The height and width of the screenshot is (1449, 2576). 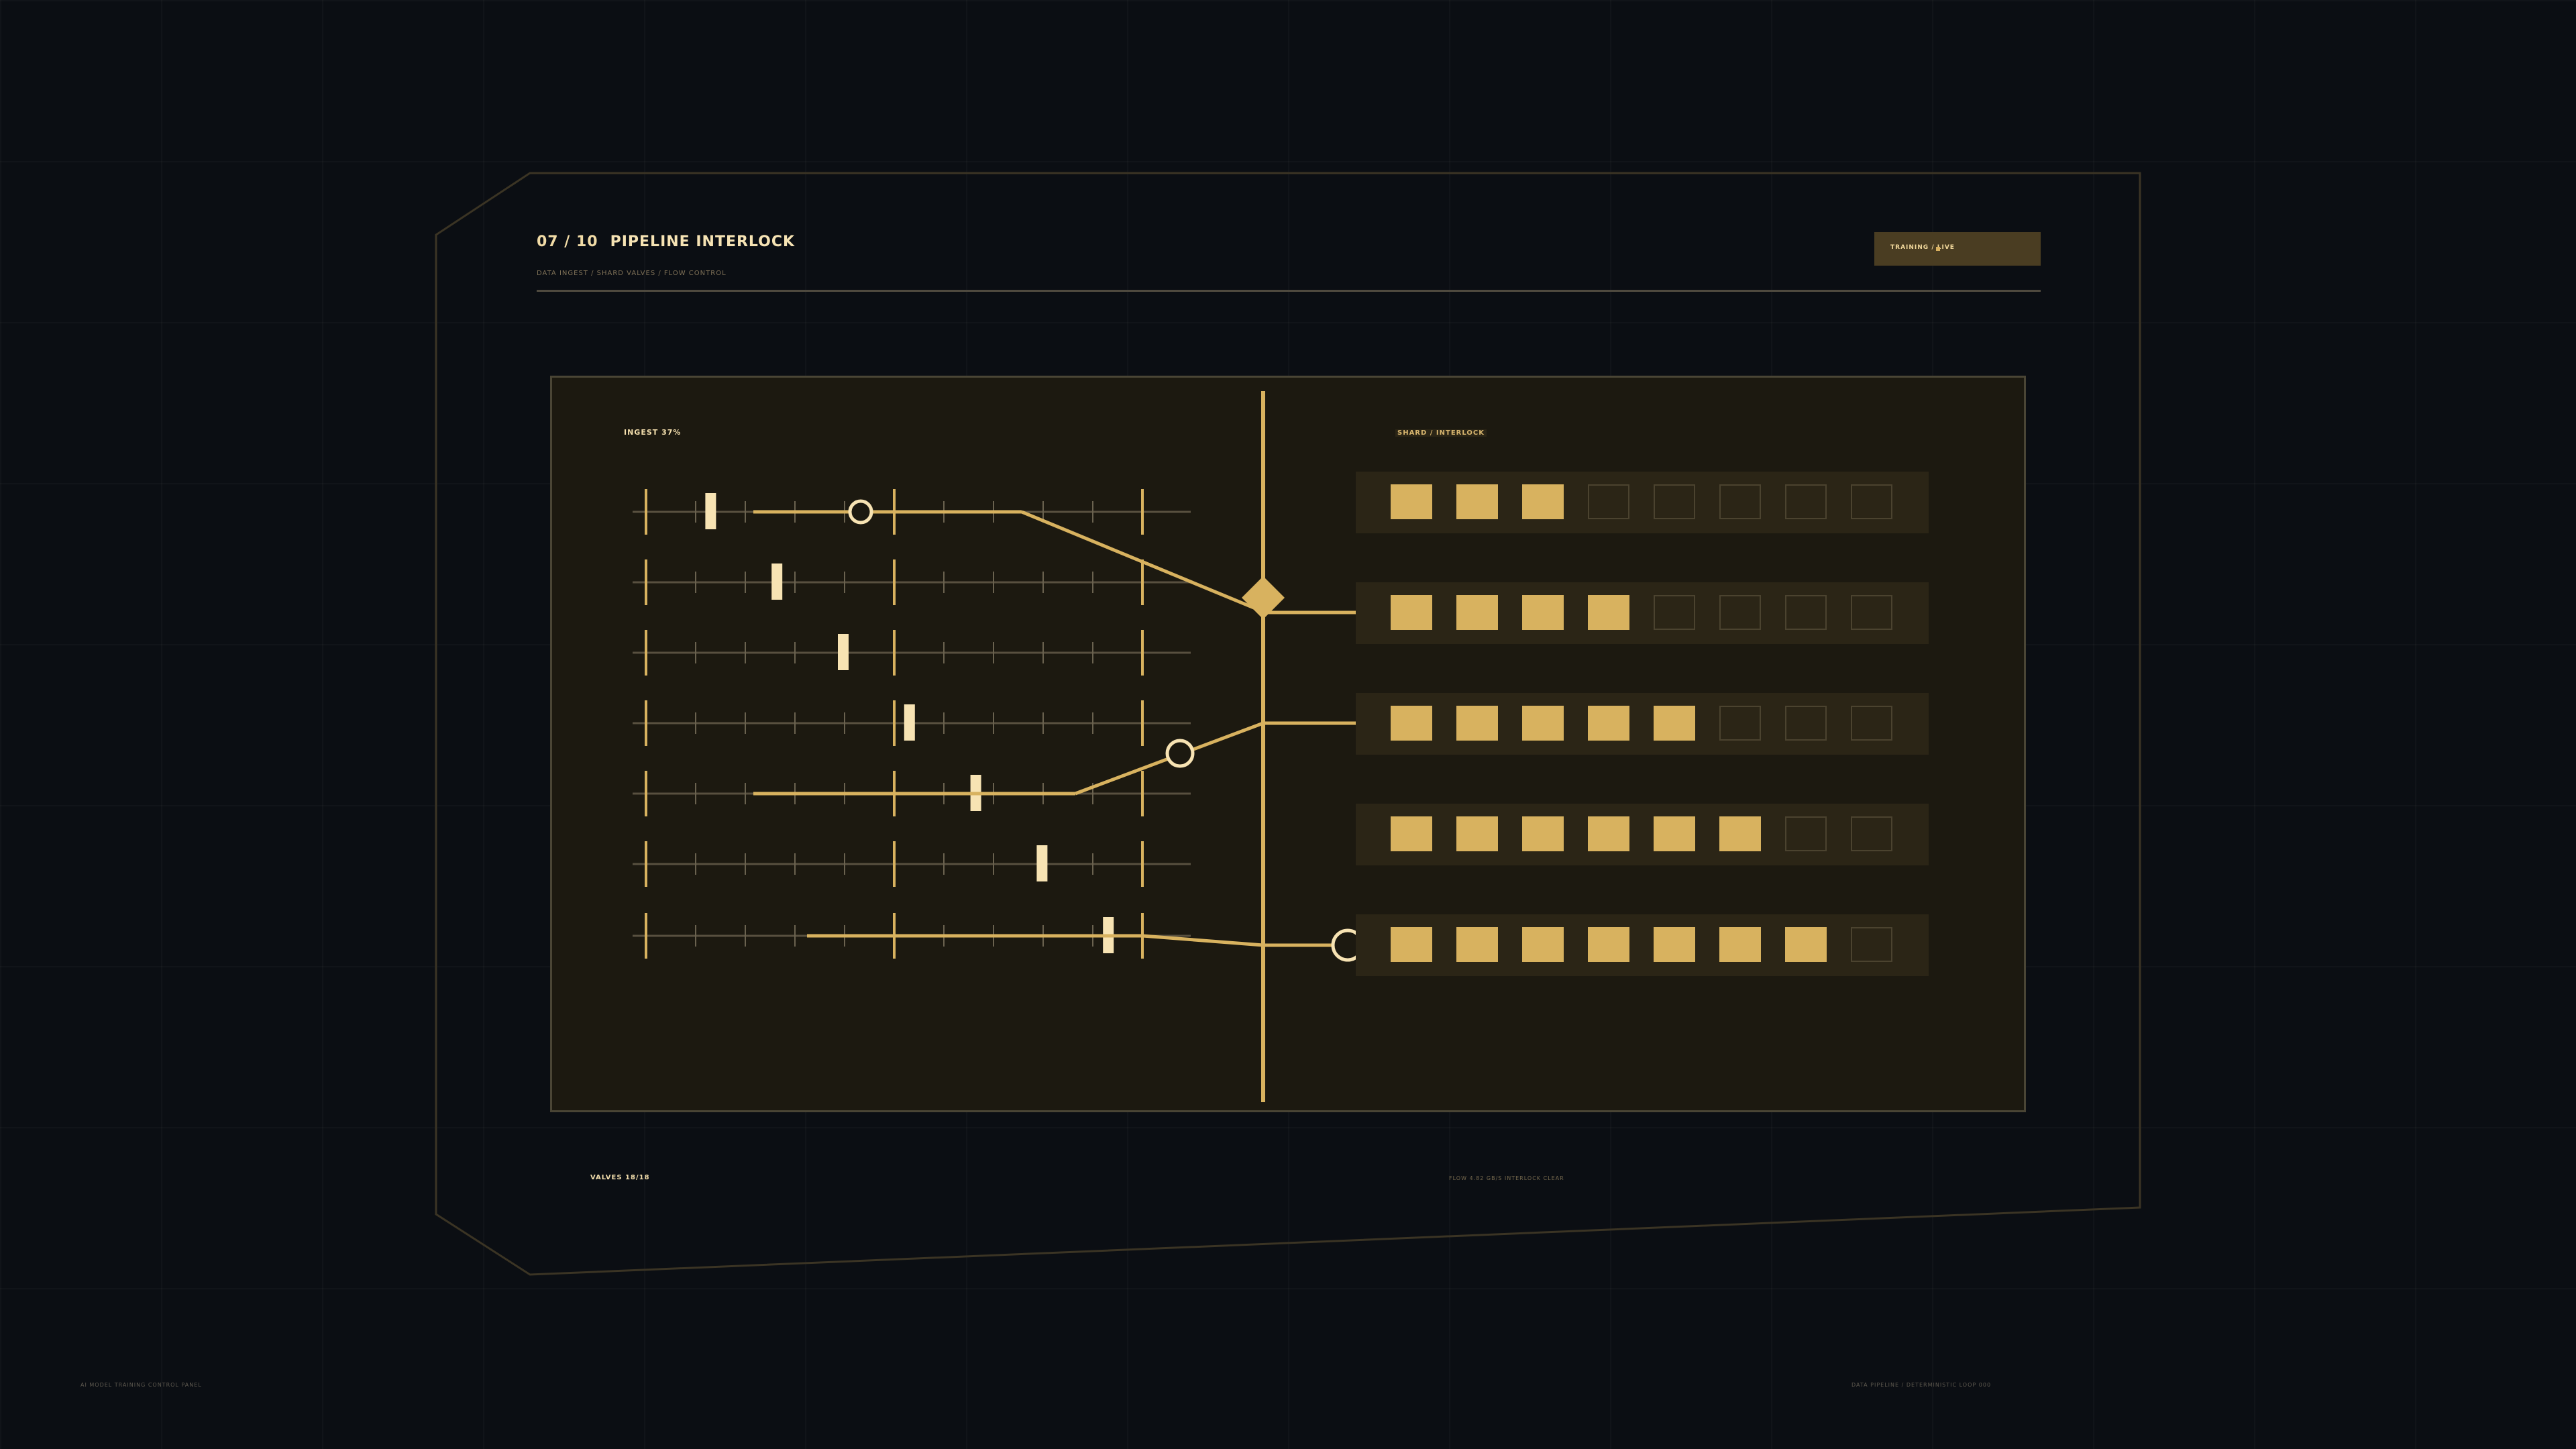 I want to click on valves-count: VALVES 18/18, so click(x=620, y=1177).